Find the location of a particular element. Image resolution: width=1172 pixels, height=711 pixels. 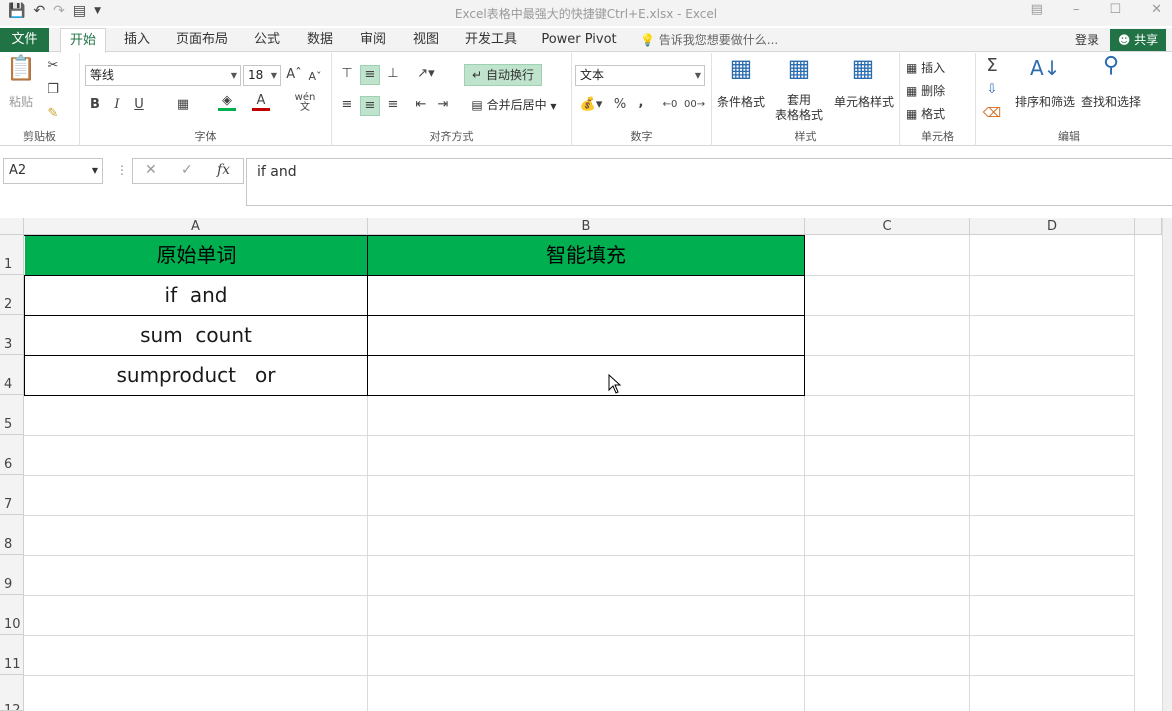

cell-styles-label: 单元格样式 is located at coordinates (864, 101).